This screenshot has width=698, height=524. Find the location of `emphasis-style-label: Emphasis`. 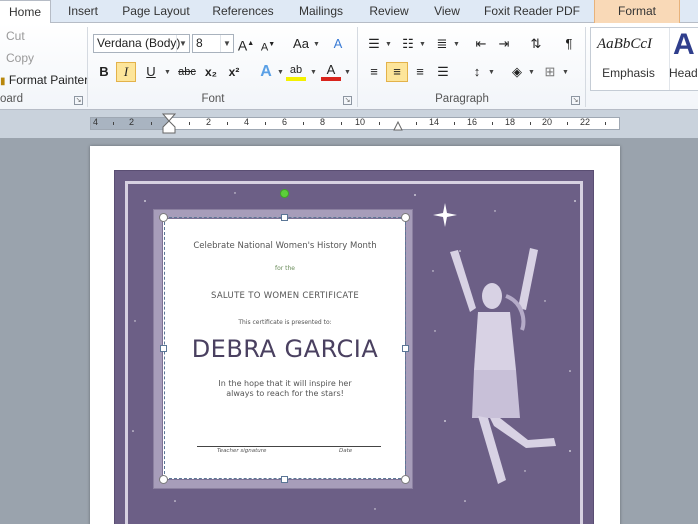

emphasis-style-label: Emphasis is located at coordinates (628, 73).